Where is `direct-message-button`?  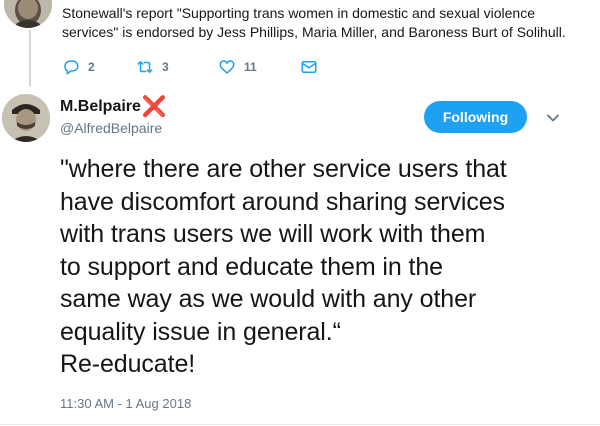 direct-message-button is located at coordinates (313, 67).